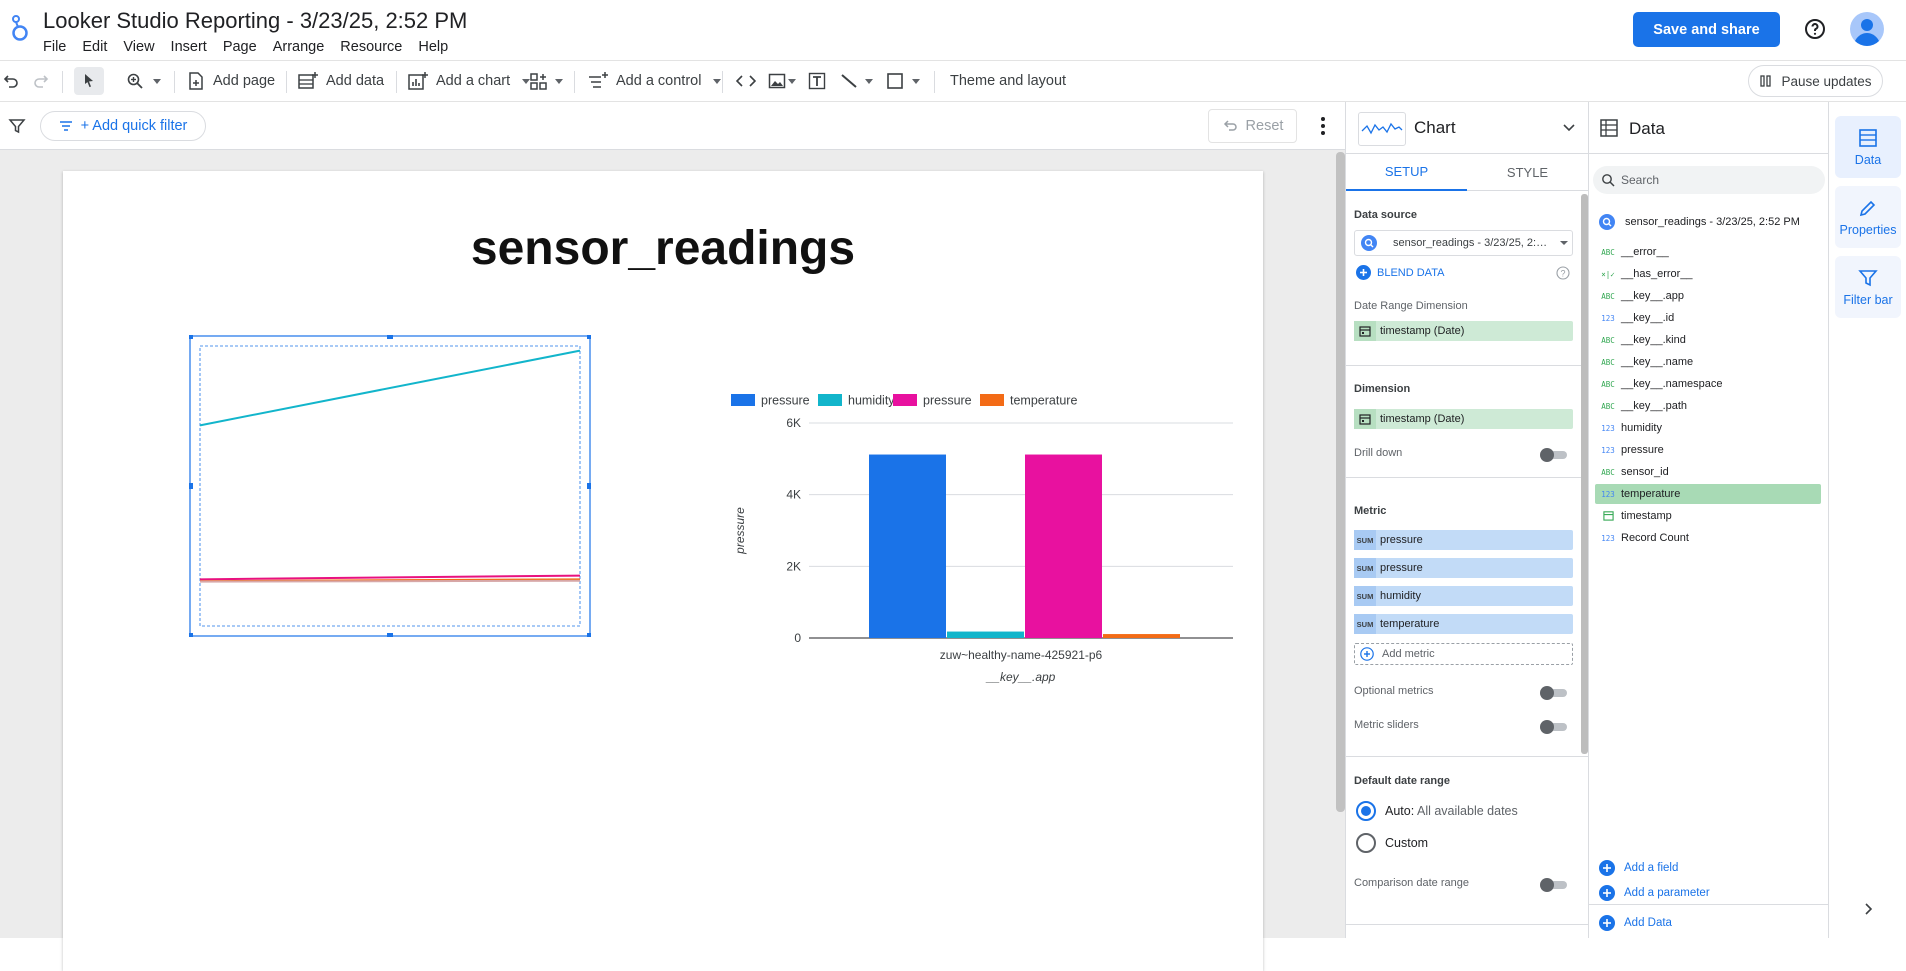 The height and width of the screenshot is (971, 1906). What do you see at coordinates (20, 29) in the screenshot?
I see `looker-studio-logo` at bounding box center [20, 29].